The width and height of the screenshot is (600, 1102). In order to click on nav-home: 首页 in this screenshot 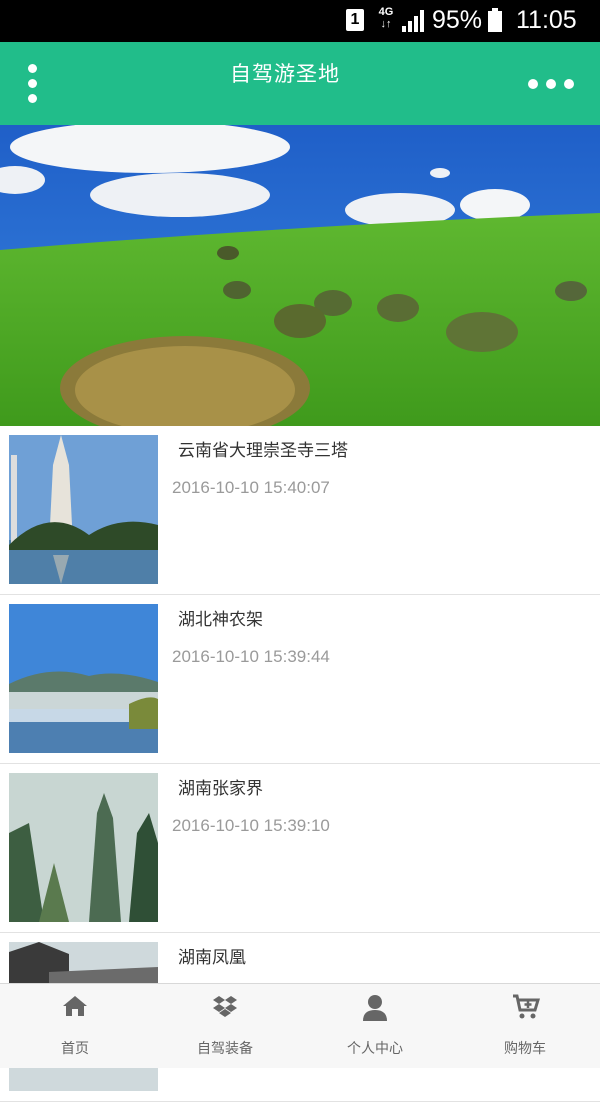, I will do `click(75, 1026)`.